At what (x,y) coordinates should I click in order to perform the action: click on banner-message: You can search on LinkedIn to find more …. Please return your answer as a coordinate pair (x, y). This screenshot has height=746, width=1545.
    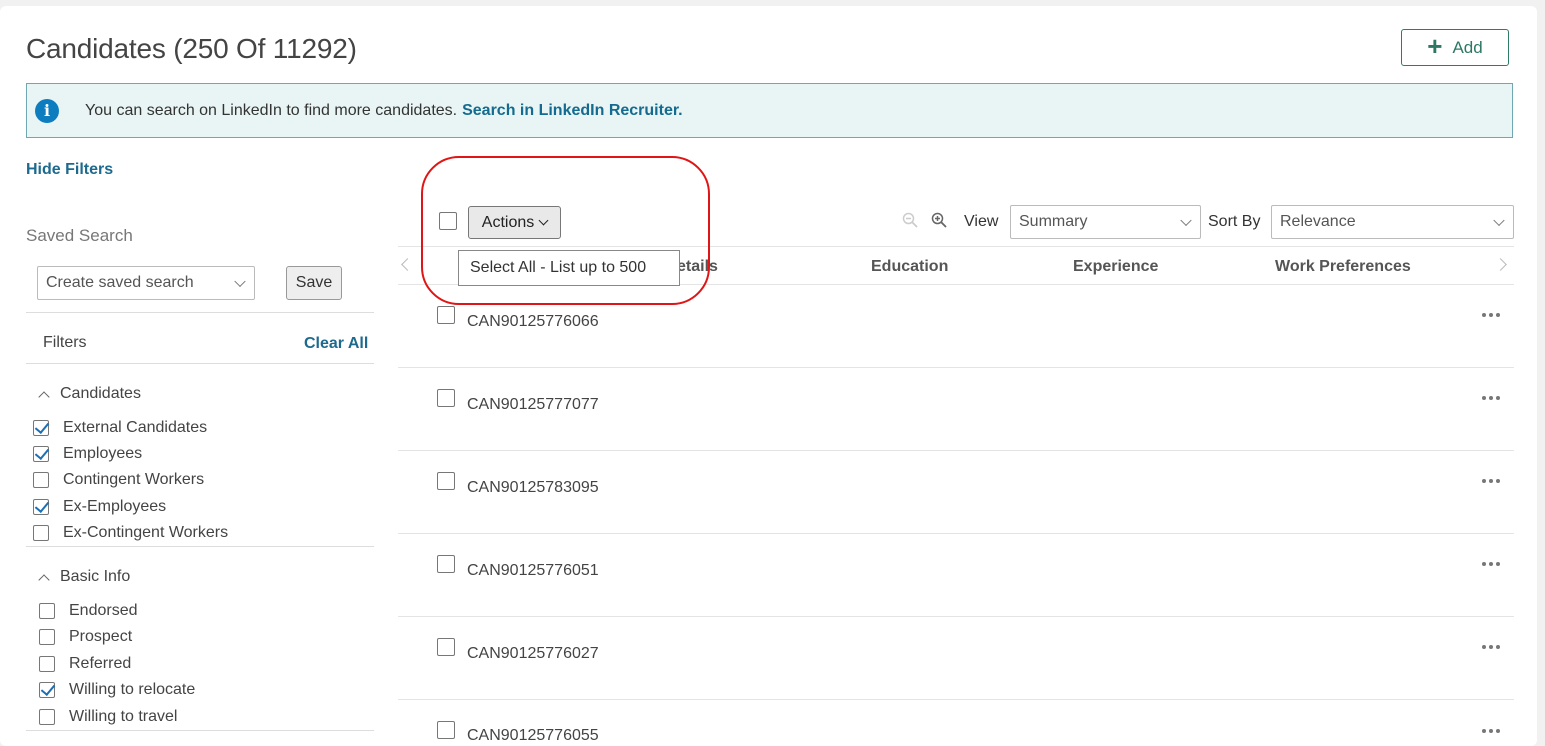
    Looking at the image, I should click on (271, 110).